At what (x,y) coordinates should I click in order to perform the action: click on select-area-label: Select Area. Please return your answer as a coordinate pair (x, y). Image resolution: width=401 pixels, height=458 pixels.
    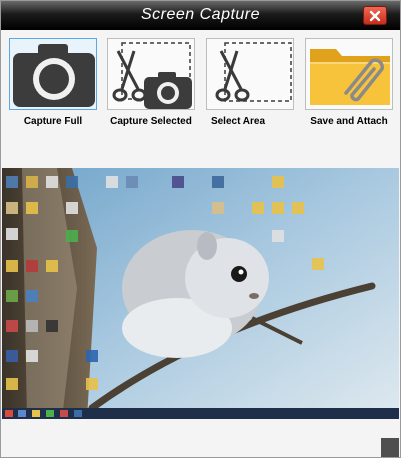
    Looking at the image, I should click on (238, 121).